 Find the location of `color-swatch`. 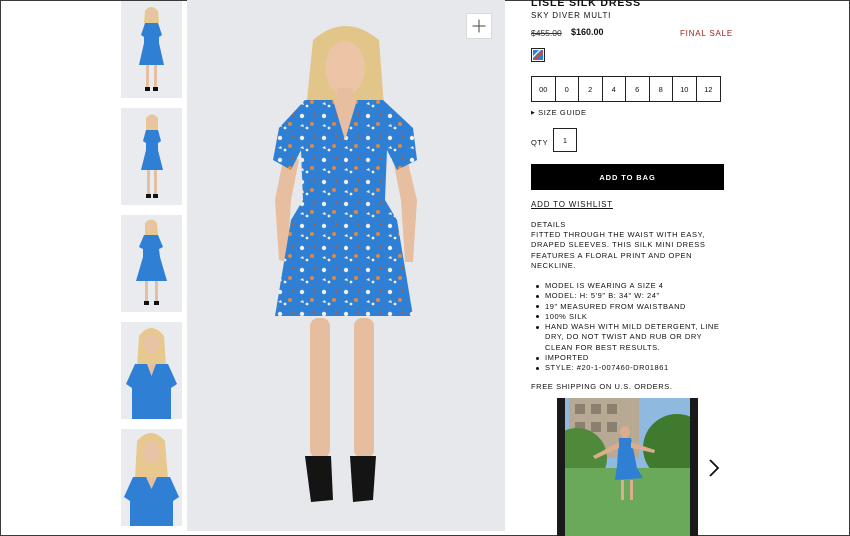

color-swatch is located at coordinates (538, 55).